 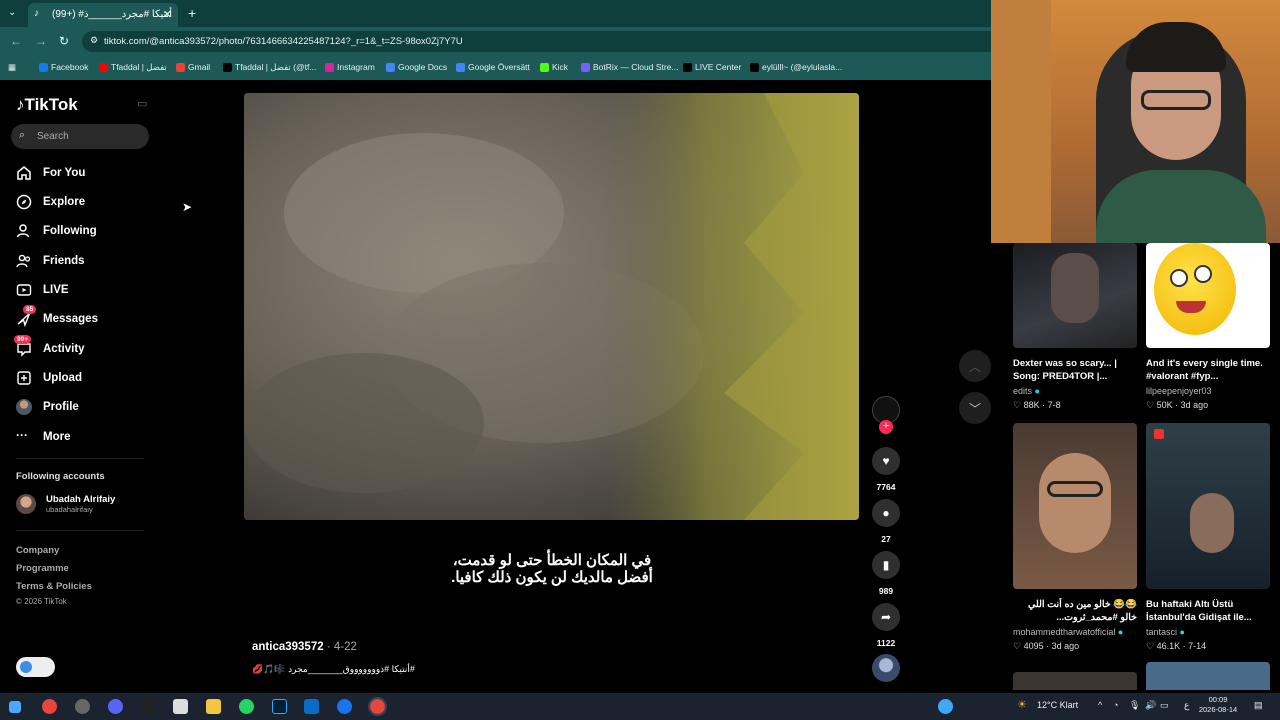 What do you see at coordinates (712, 67) in the screenshot?
I see `bookmark-live-center: LIVE Center` at bounding box center [712, 67].